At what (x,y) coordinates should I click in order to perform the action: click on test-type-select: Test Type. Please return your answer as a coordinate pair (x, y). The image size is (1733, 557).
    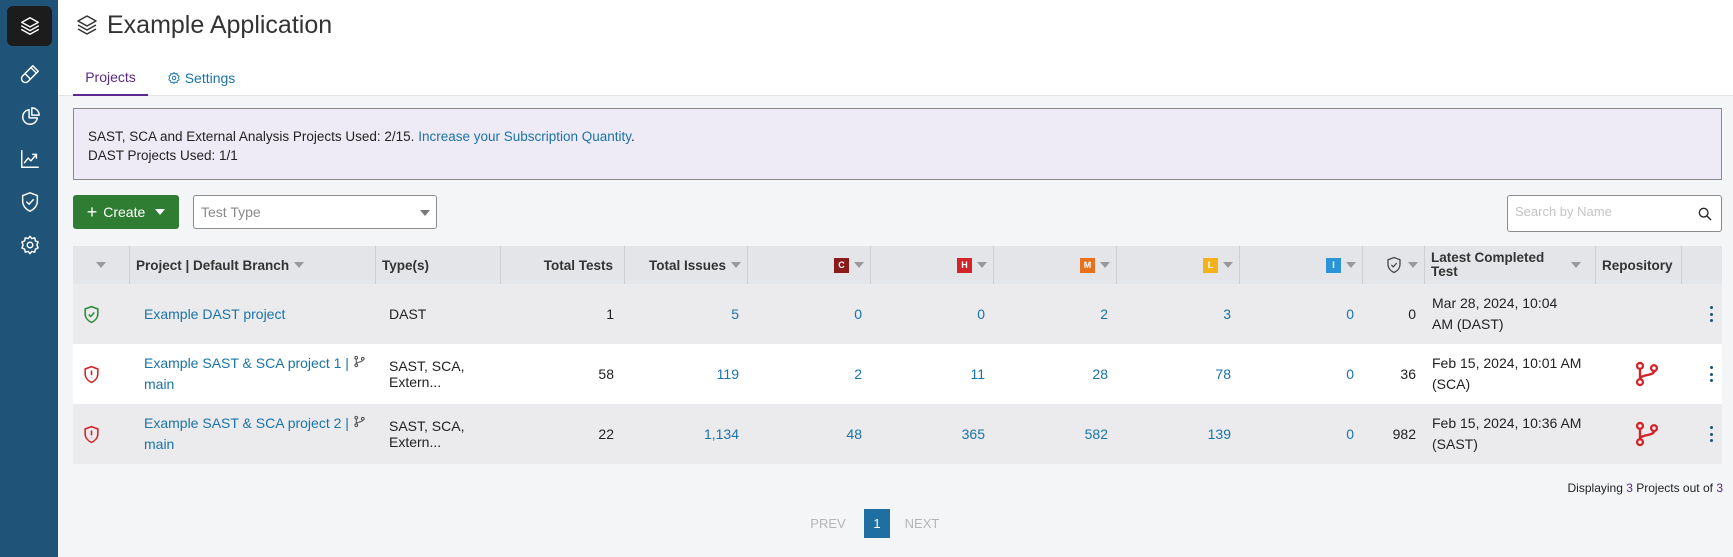
    Looking at the image, I should click on (315, 212).